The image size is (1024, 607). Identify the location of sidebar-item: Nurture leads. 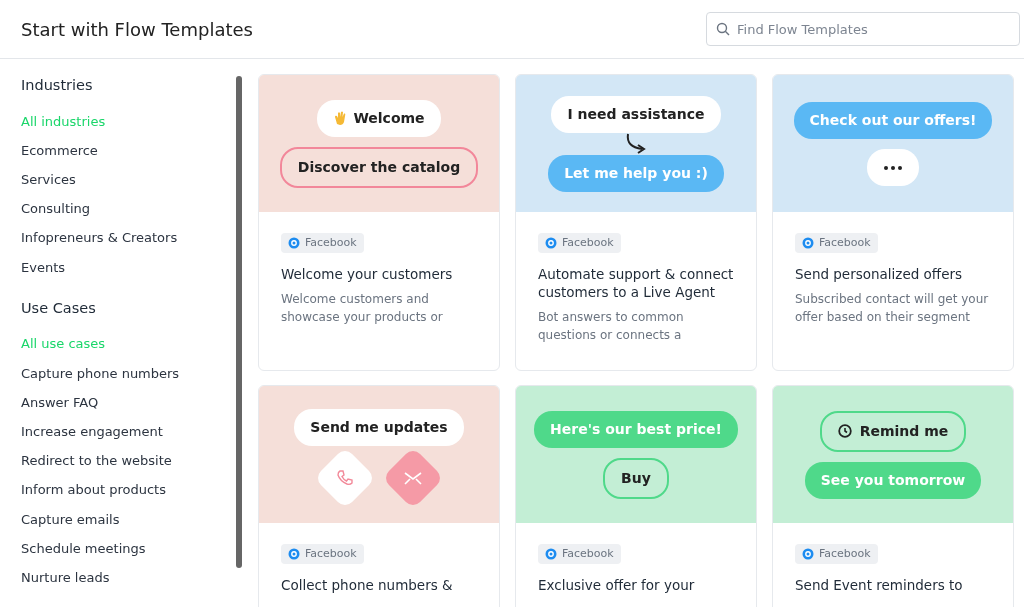
(65, 578).